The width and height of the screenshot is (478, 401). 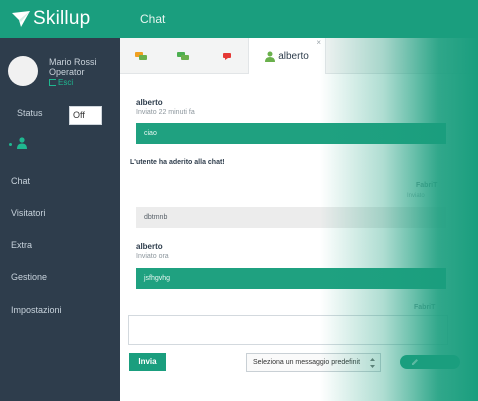 I want to click on logout-label: Esci, so click(x=66, y=82).